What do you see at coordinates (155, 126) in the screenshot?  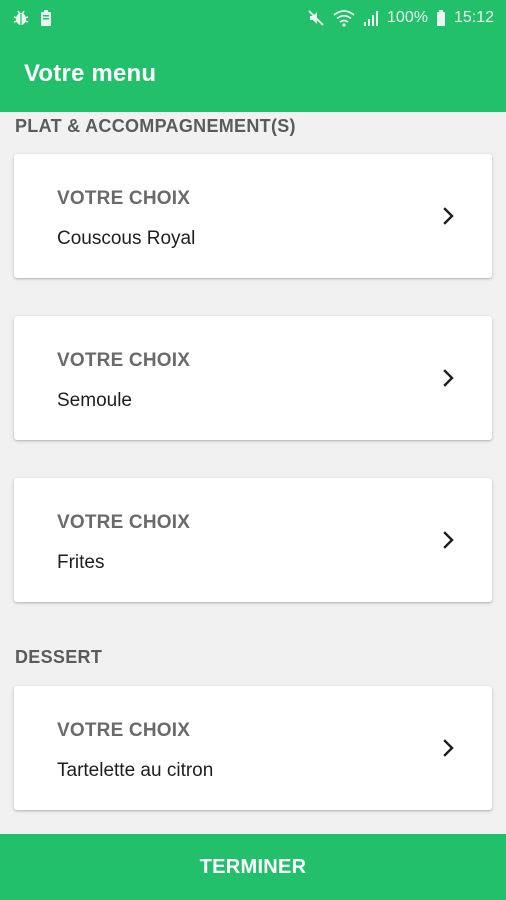 I see `section-header-plat: PLAT & ACCOMPAGNEMENT(S)` at bounding box center [155, 126].